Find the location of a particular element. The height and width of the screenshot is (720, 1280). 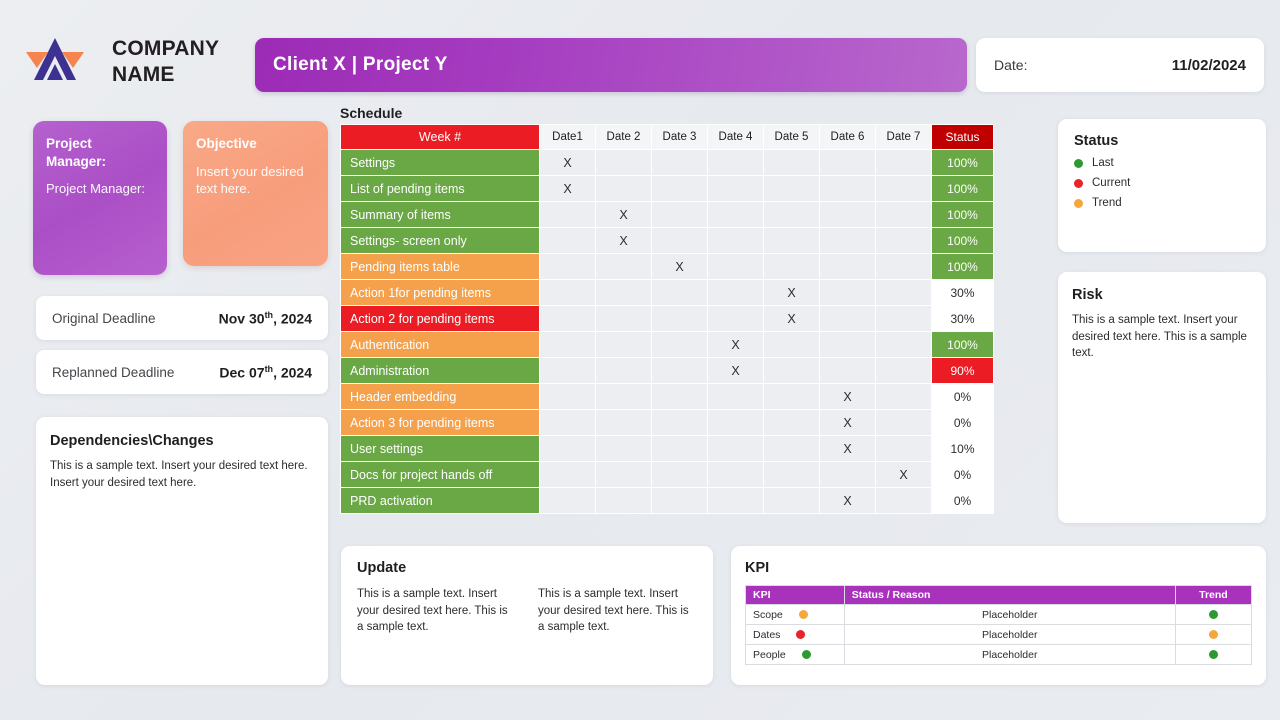

kpi-status-dot-icon is located at coordinates (803, 614).